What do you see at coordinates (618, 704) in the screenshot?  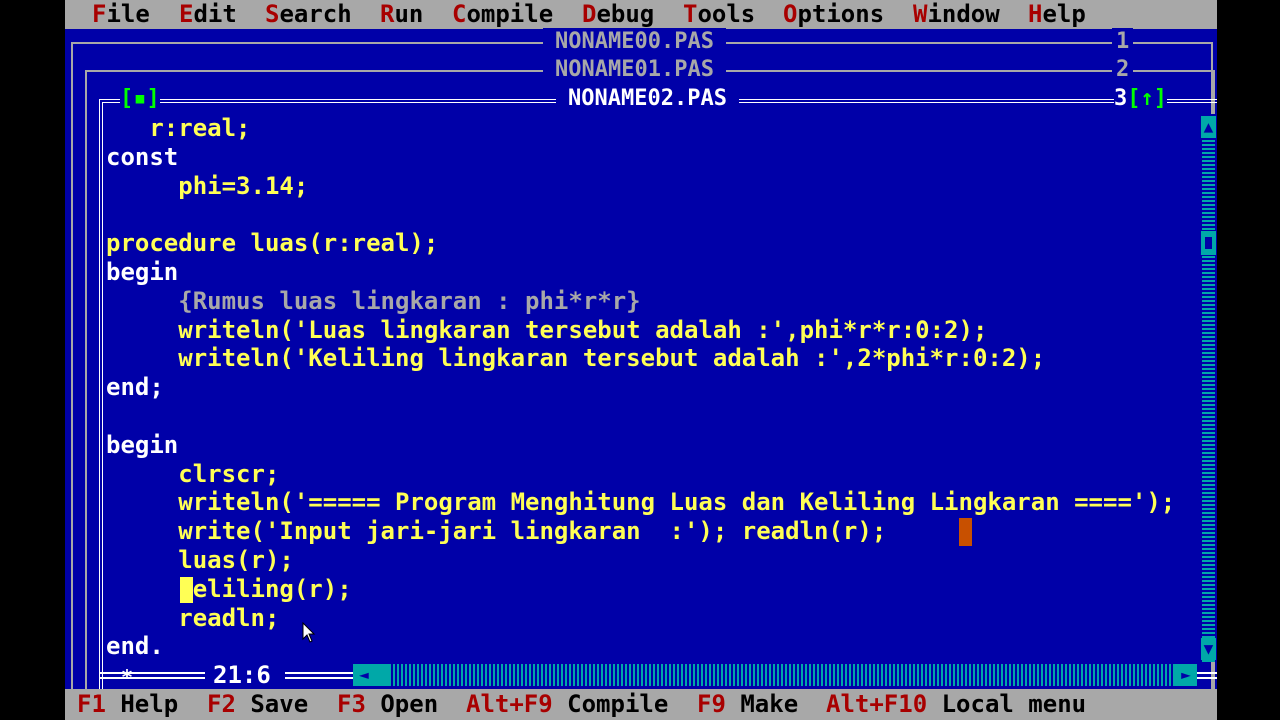 I see `status-label: Compile` at bounding box center [618, 704].